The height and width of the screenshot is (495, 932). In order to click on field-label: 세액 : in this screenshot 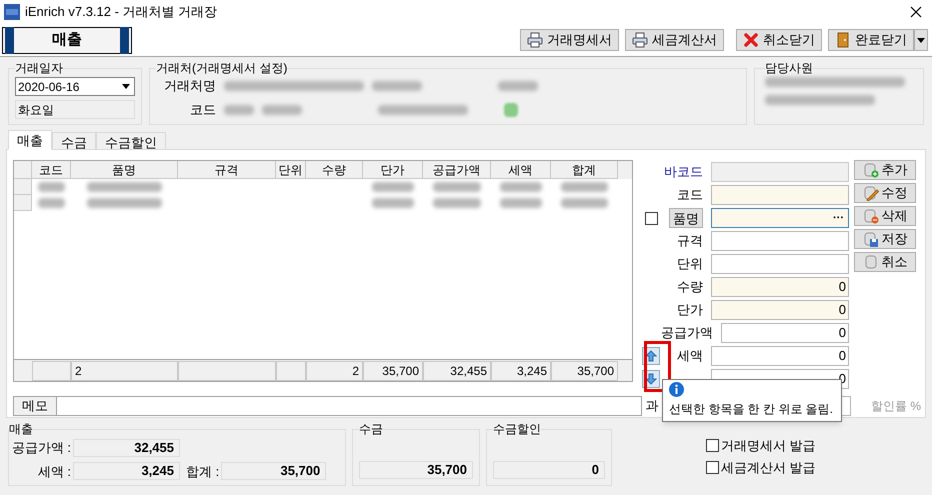, I will do `click(53, 471)`.